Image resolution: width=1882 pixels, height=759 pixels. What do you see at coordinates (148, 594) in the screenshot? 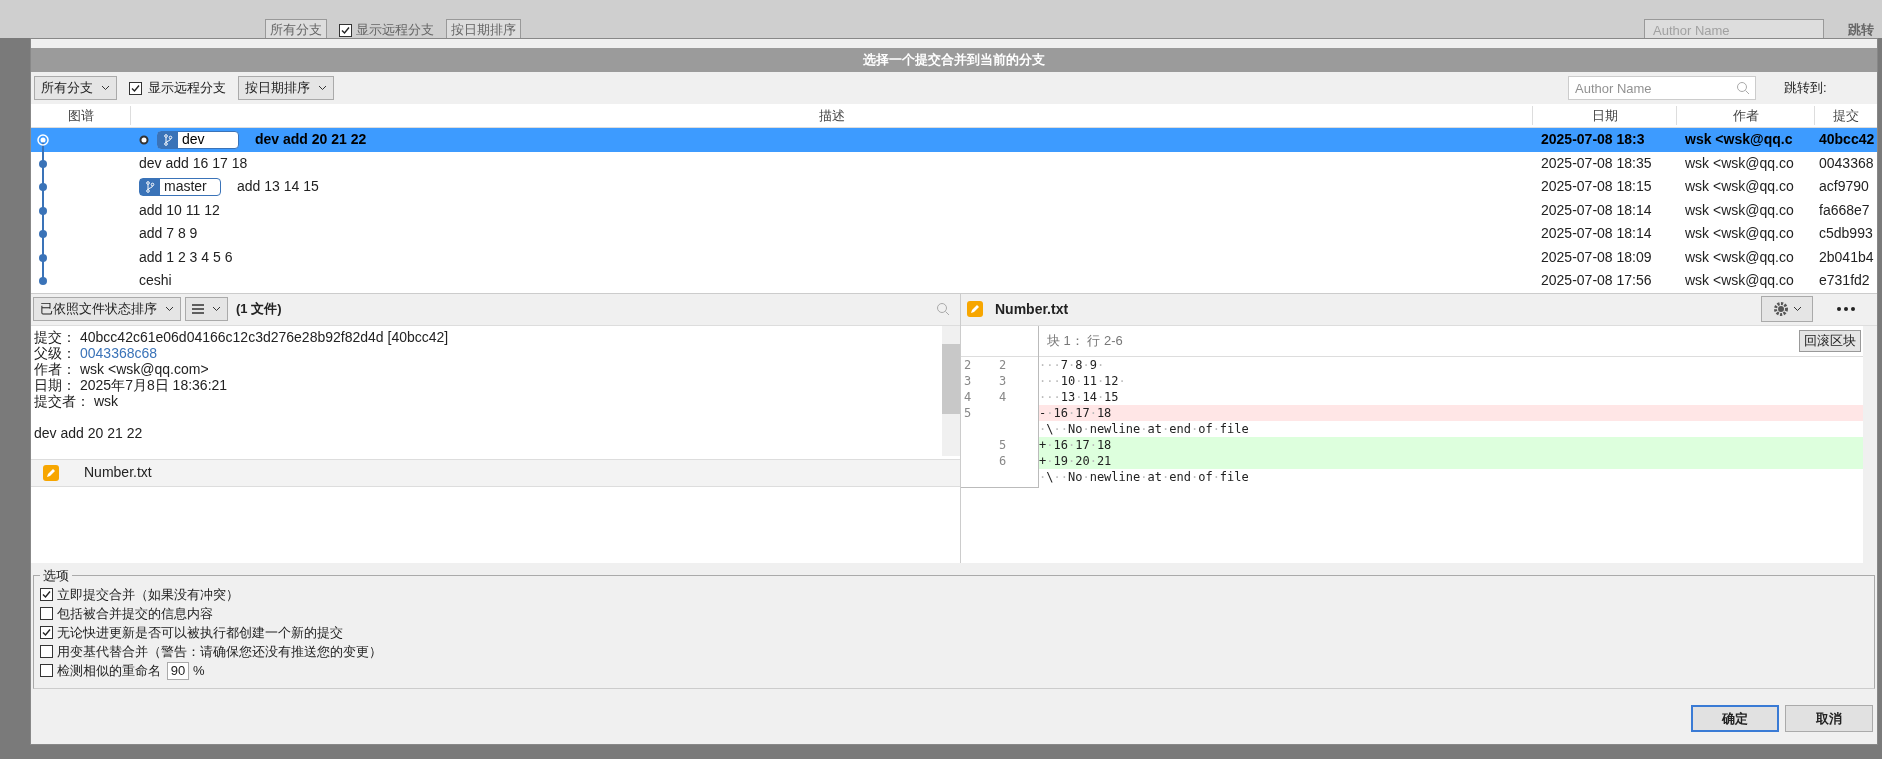
I see `option-label: 立即提交合并（如果没有冲突）` at bounding box center [148, 594].